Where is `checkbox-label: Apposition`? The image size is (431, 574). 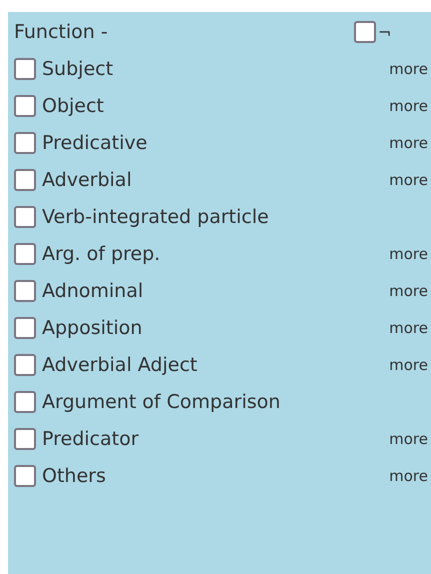 checkbox-label: Apposition is located at coordinates (93, 327).